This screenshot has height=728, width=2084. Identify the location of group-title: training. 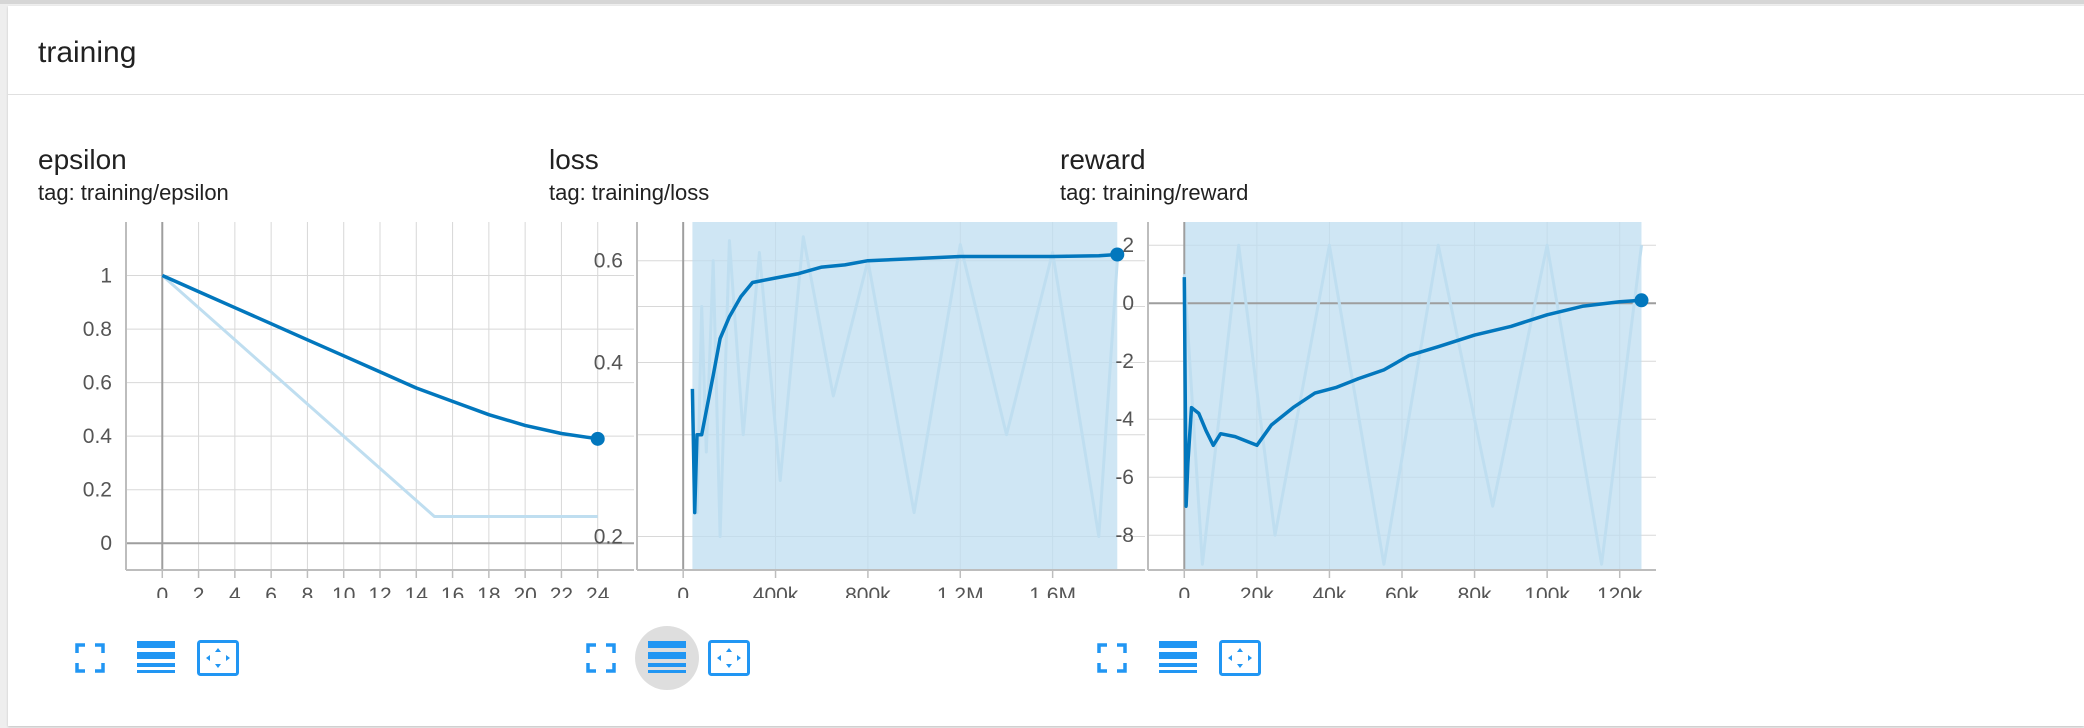
(87, 52).